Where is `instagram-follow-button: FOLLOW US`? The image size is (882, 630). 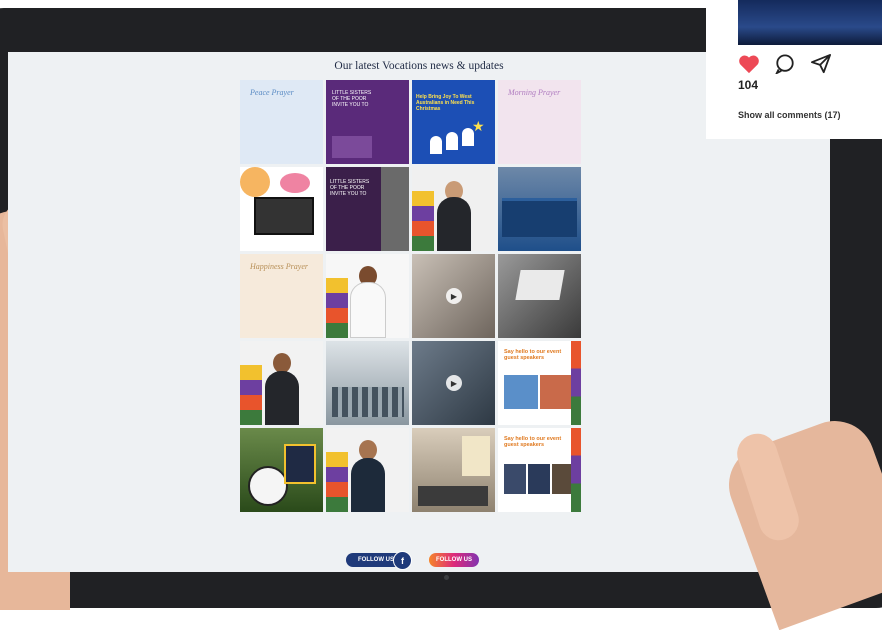
instagram-follow-button: FOLLOW US is located at coordinates (454, 560).